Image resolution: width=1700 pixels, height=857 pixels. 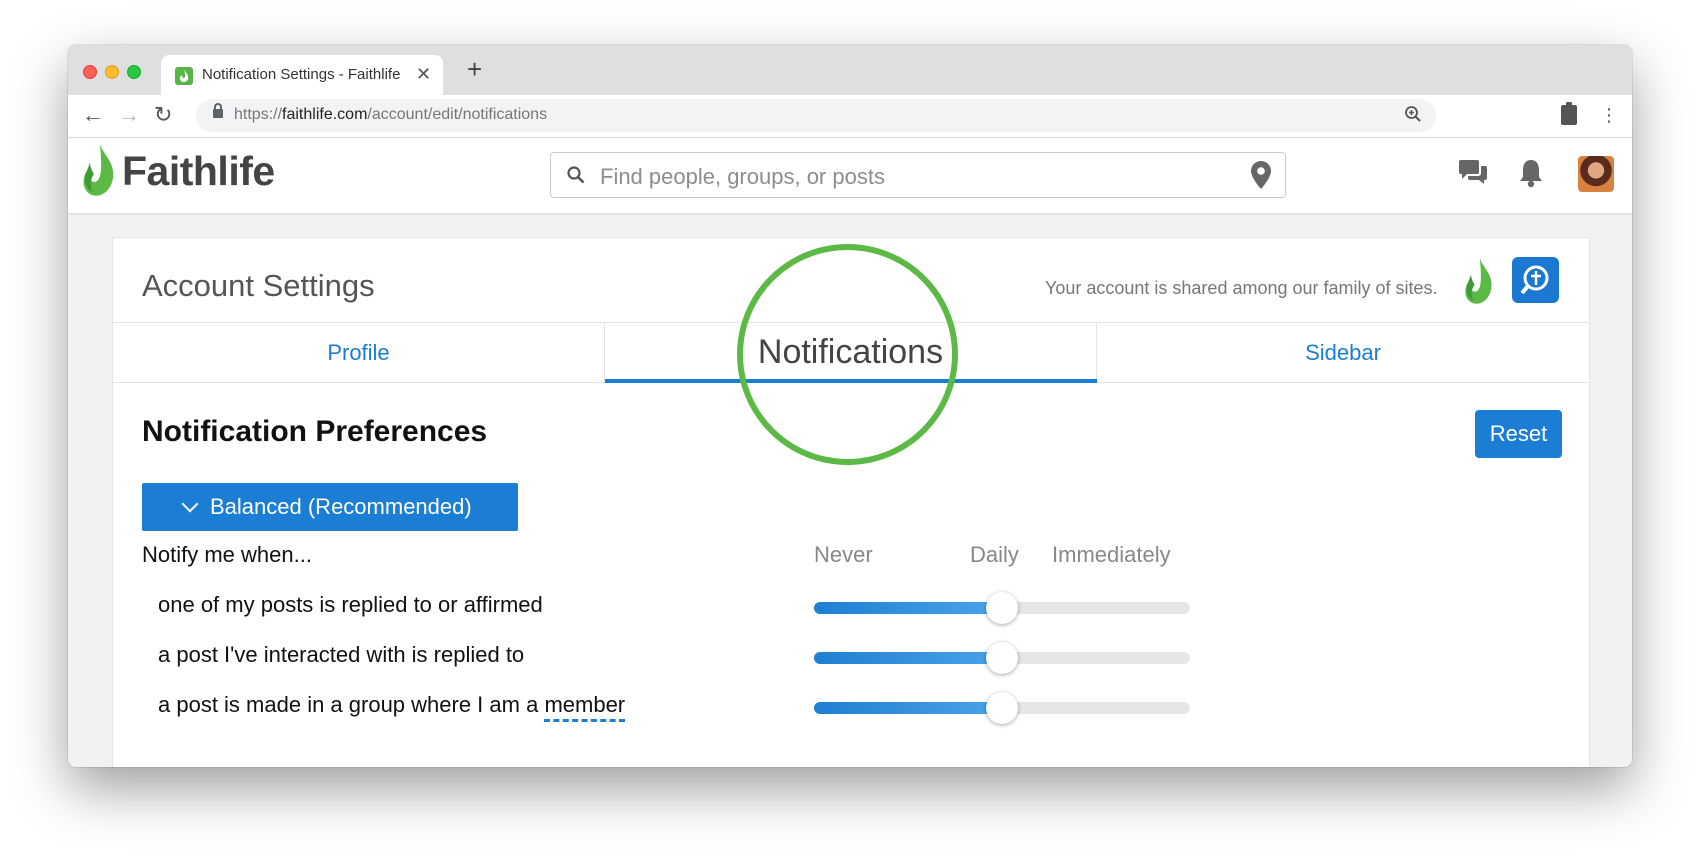 I want to click on close-window-button, so click(x=90, y=72).